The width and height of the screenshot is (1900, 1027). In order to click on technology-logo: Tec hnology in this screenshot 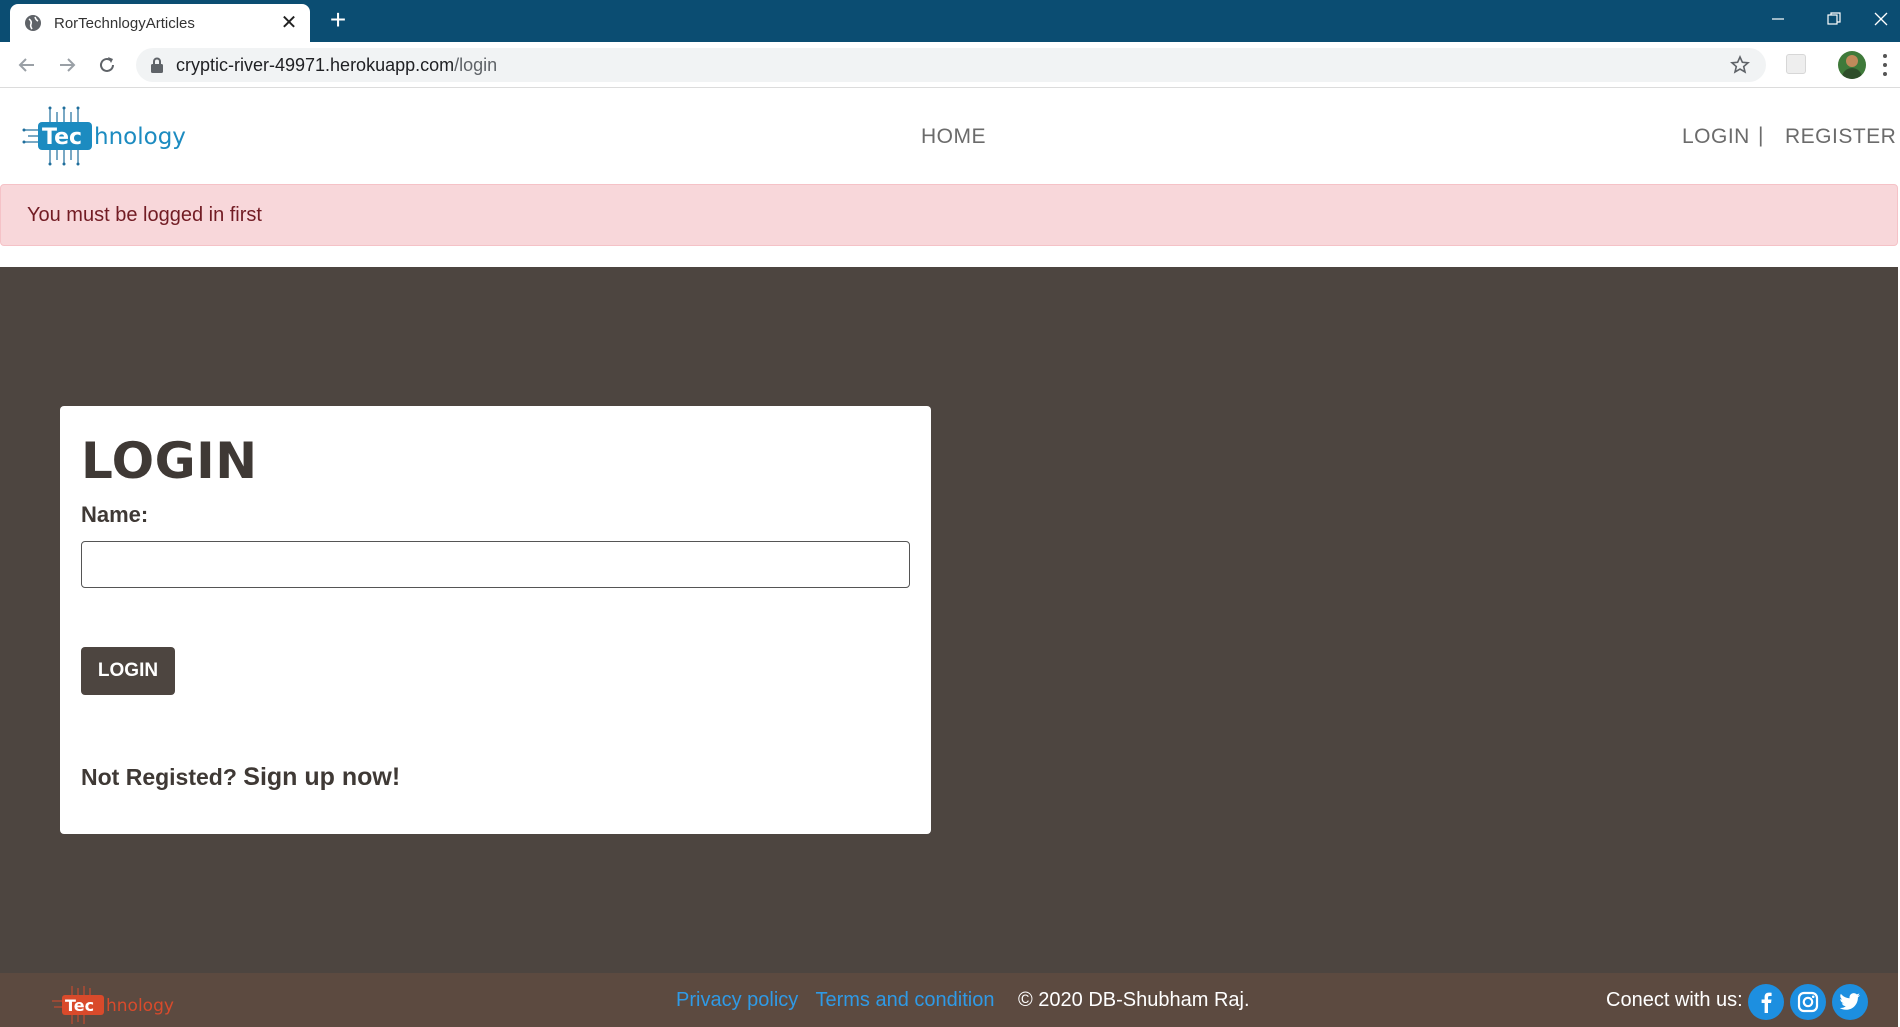, I will do `click(115, 136)`.